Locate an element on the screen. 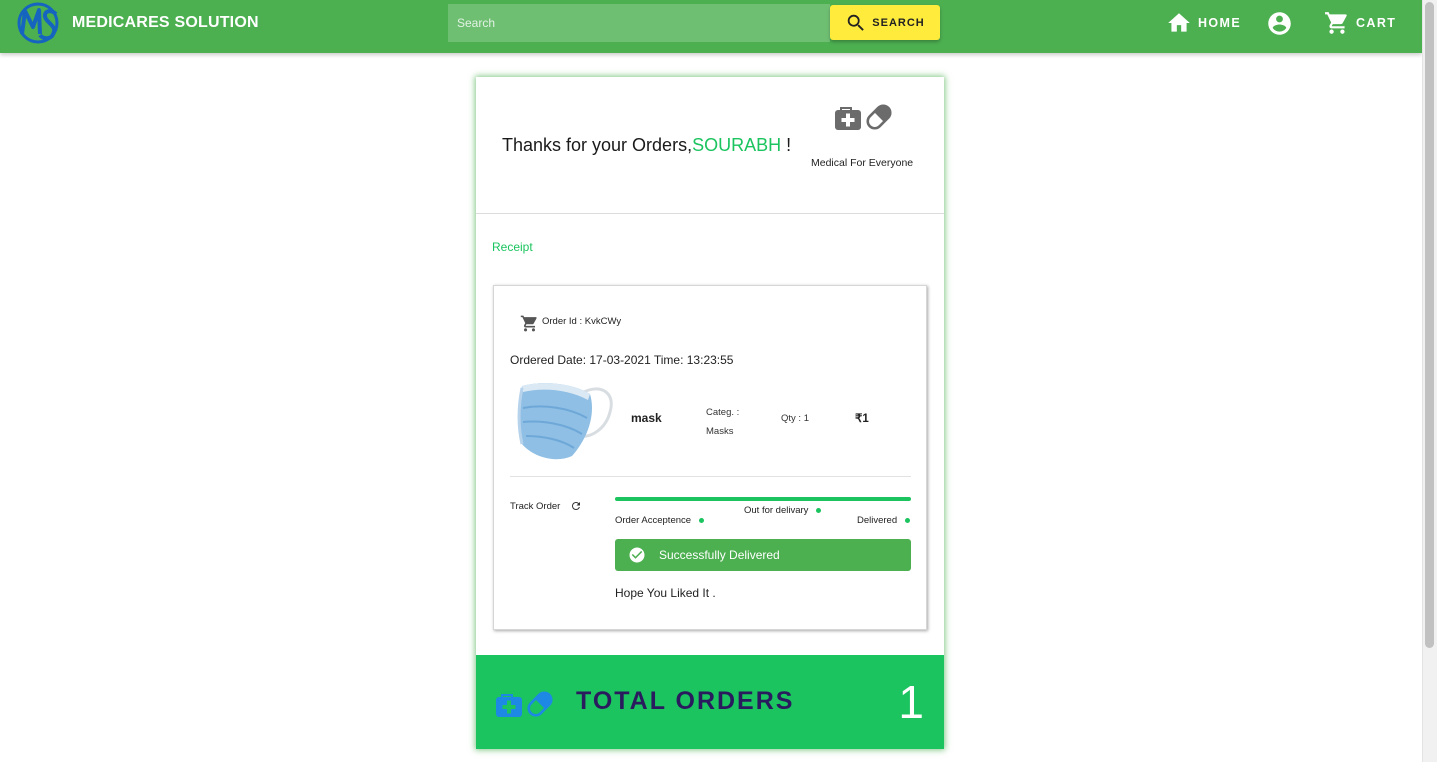 Image resolution: width=1437 pixels, height=762 pixels. thanks-prefix: Thanks for your Orders, is located at coordinates (597, 145).